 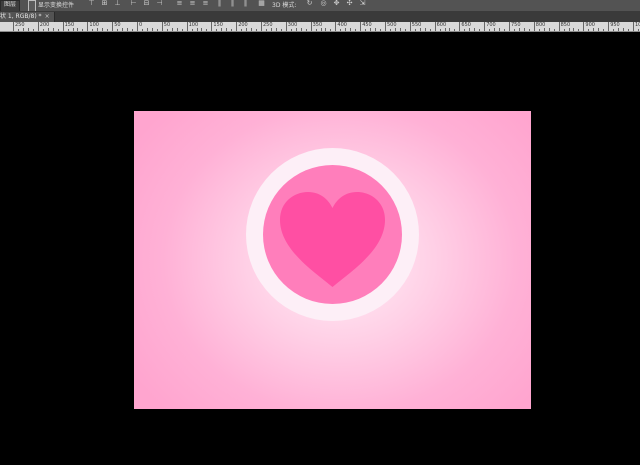 I want to click on align-right-icon: ⊣, so click(x=159, y=5).